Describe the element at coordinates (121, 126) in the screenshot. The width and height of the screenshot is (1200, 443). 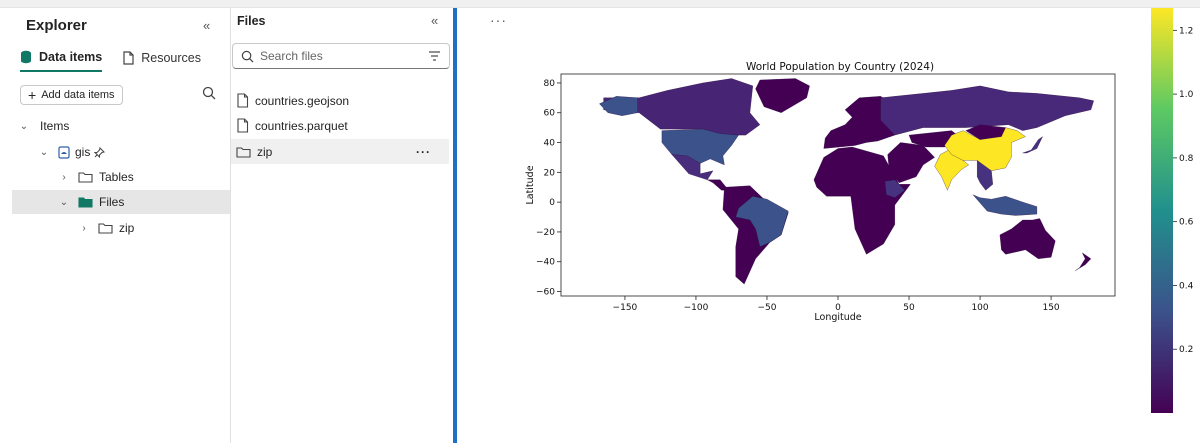
I see `tree-item-items: ⌄ Items` at that location.